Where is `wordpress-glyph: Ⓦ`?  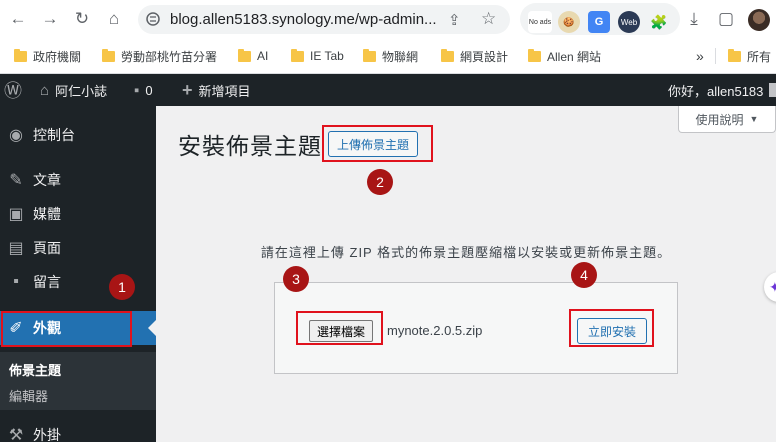 wordpress-glyph: Ⓦ is located at coordinates (13, 91).